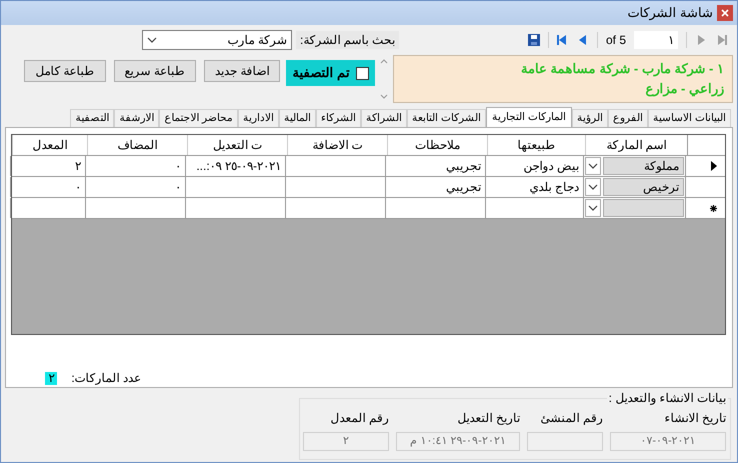 This screenshot has width=738, height=463. I want to click on tab: الرؤية, so click(590, 118).